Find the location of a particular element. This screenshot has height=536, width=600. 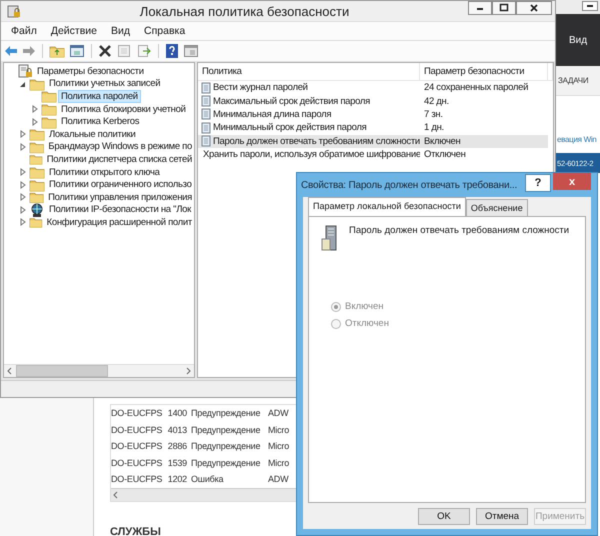

back-icon is located at coordinates (11, 51).